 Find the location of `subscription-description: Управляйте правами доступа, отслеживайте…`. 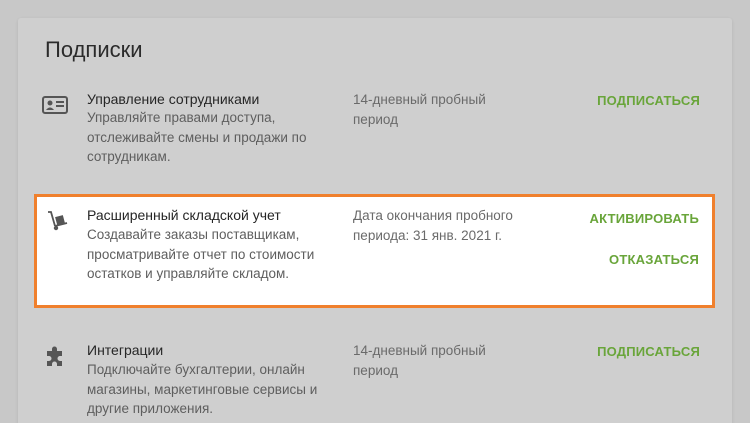

subscription-description: Управляйте правами доступа, отслеживайте… is located at coordinates (197, 137).